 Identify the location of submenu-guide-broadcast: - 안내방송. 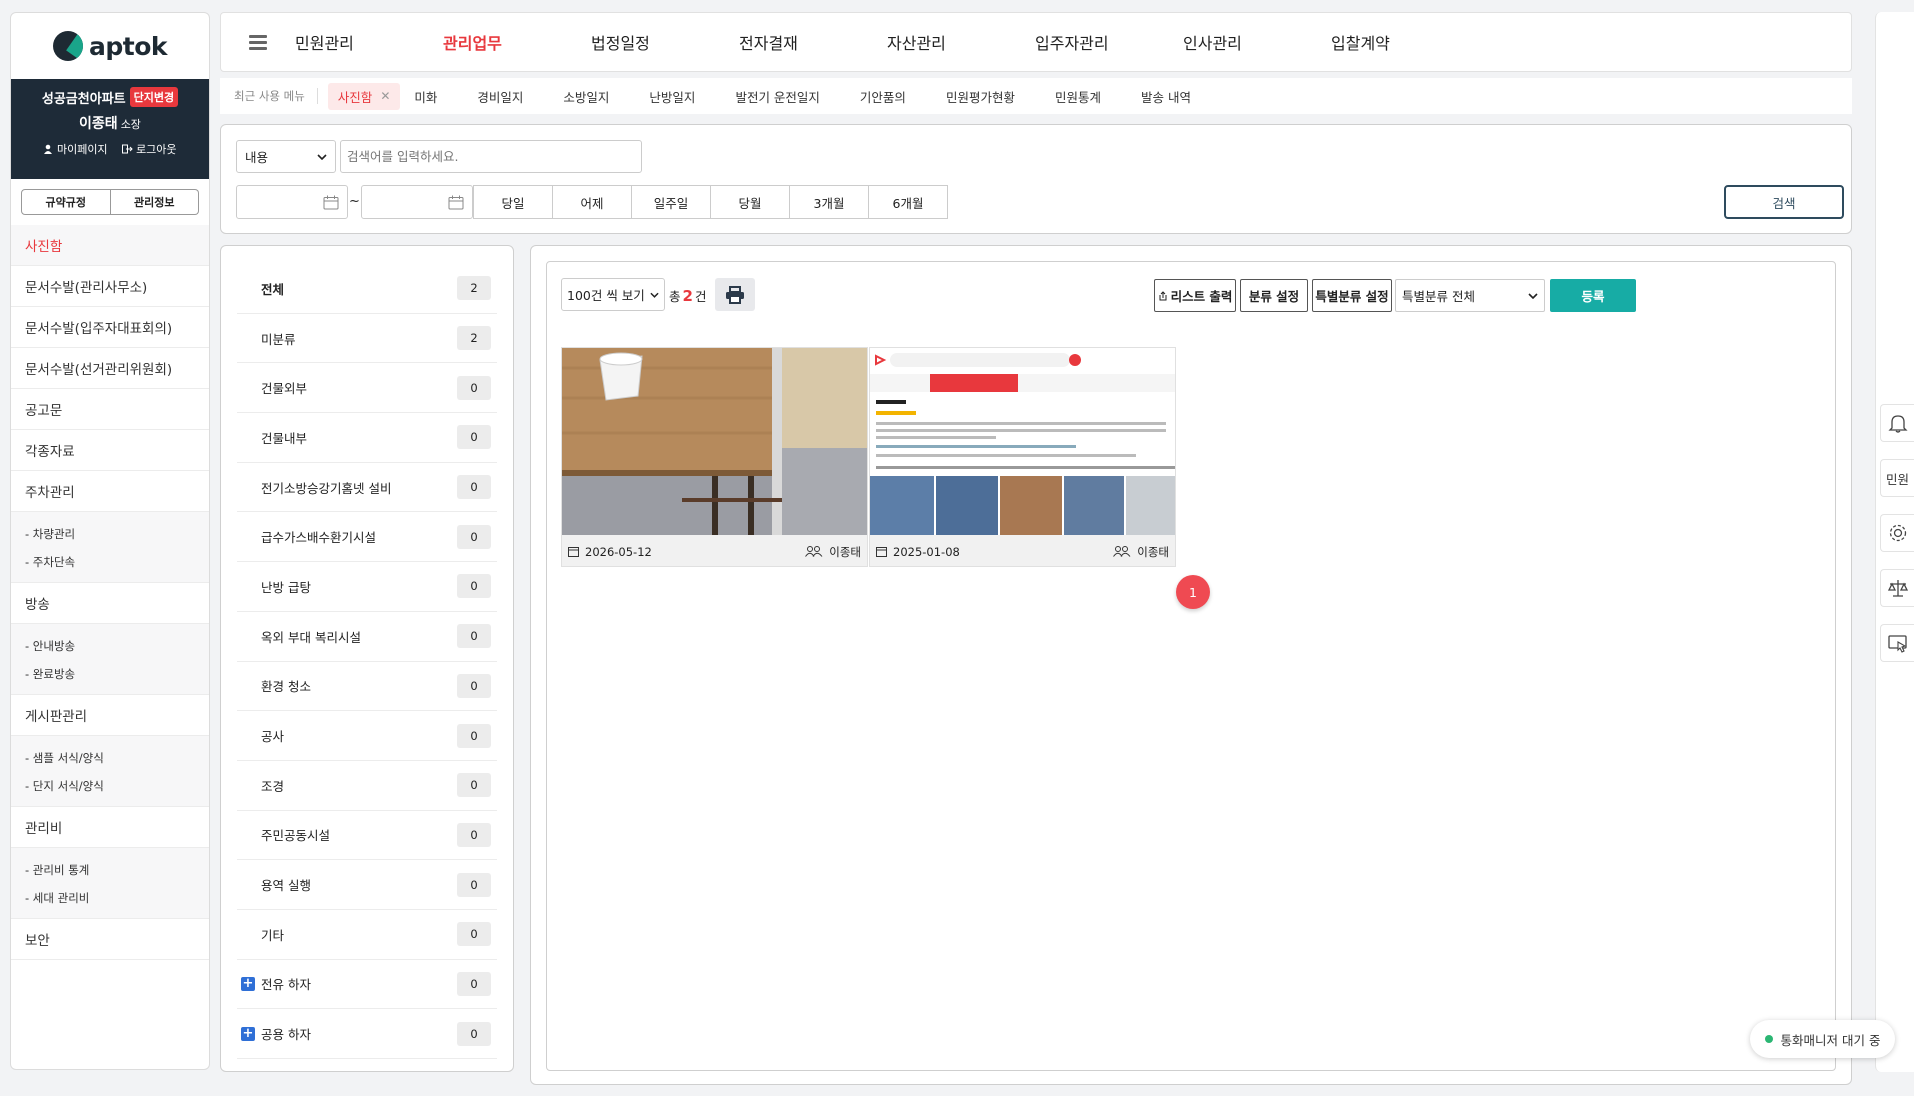
(117, 646).